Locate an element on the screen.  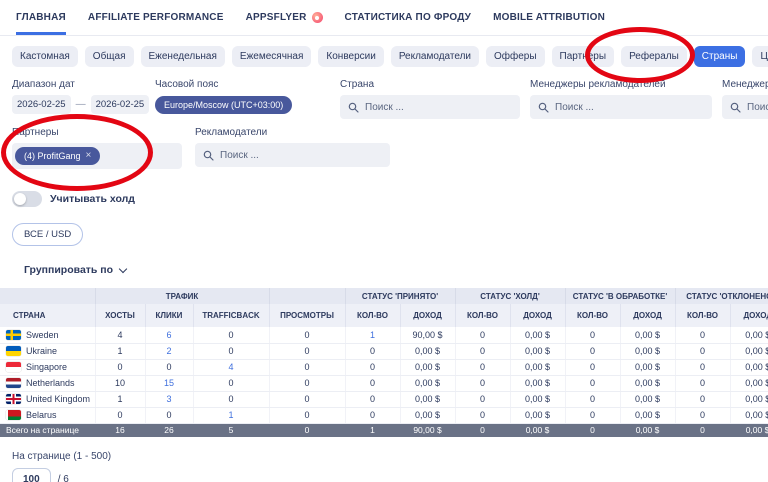
table-group-header is located at coordinates (306, 296).